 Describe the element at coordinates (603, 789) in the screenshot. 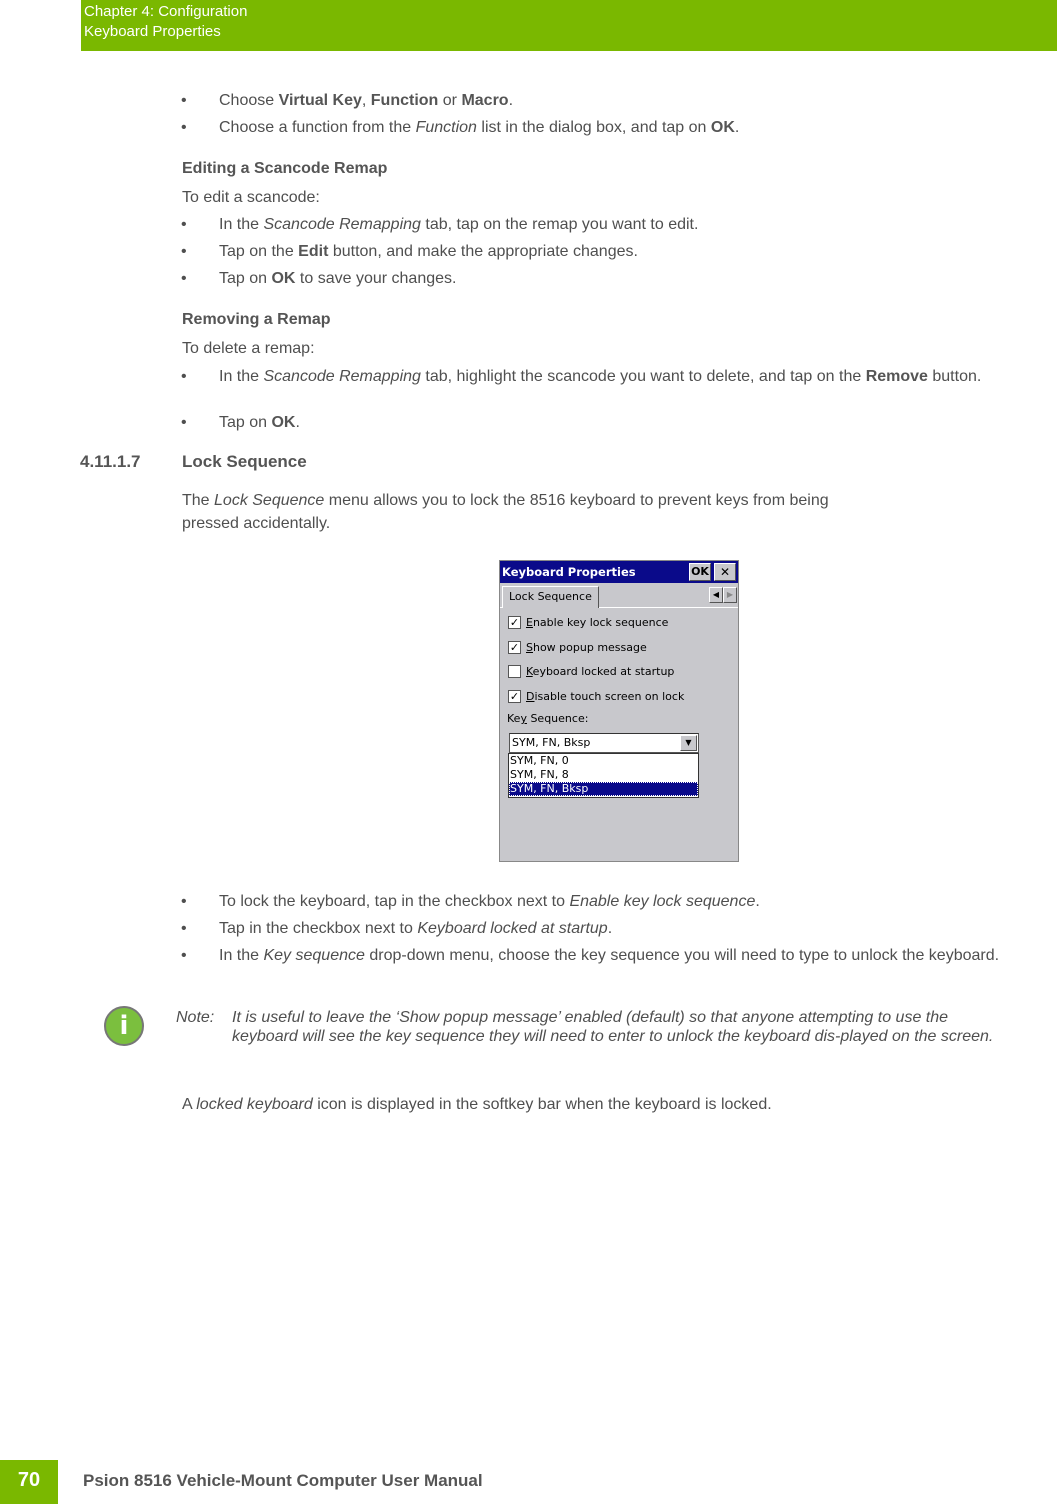

I see `dropdown-option: SYM, FN, Bksp` at that location.